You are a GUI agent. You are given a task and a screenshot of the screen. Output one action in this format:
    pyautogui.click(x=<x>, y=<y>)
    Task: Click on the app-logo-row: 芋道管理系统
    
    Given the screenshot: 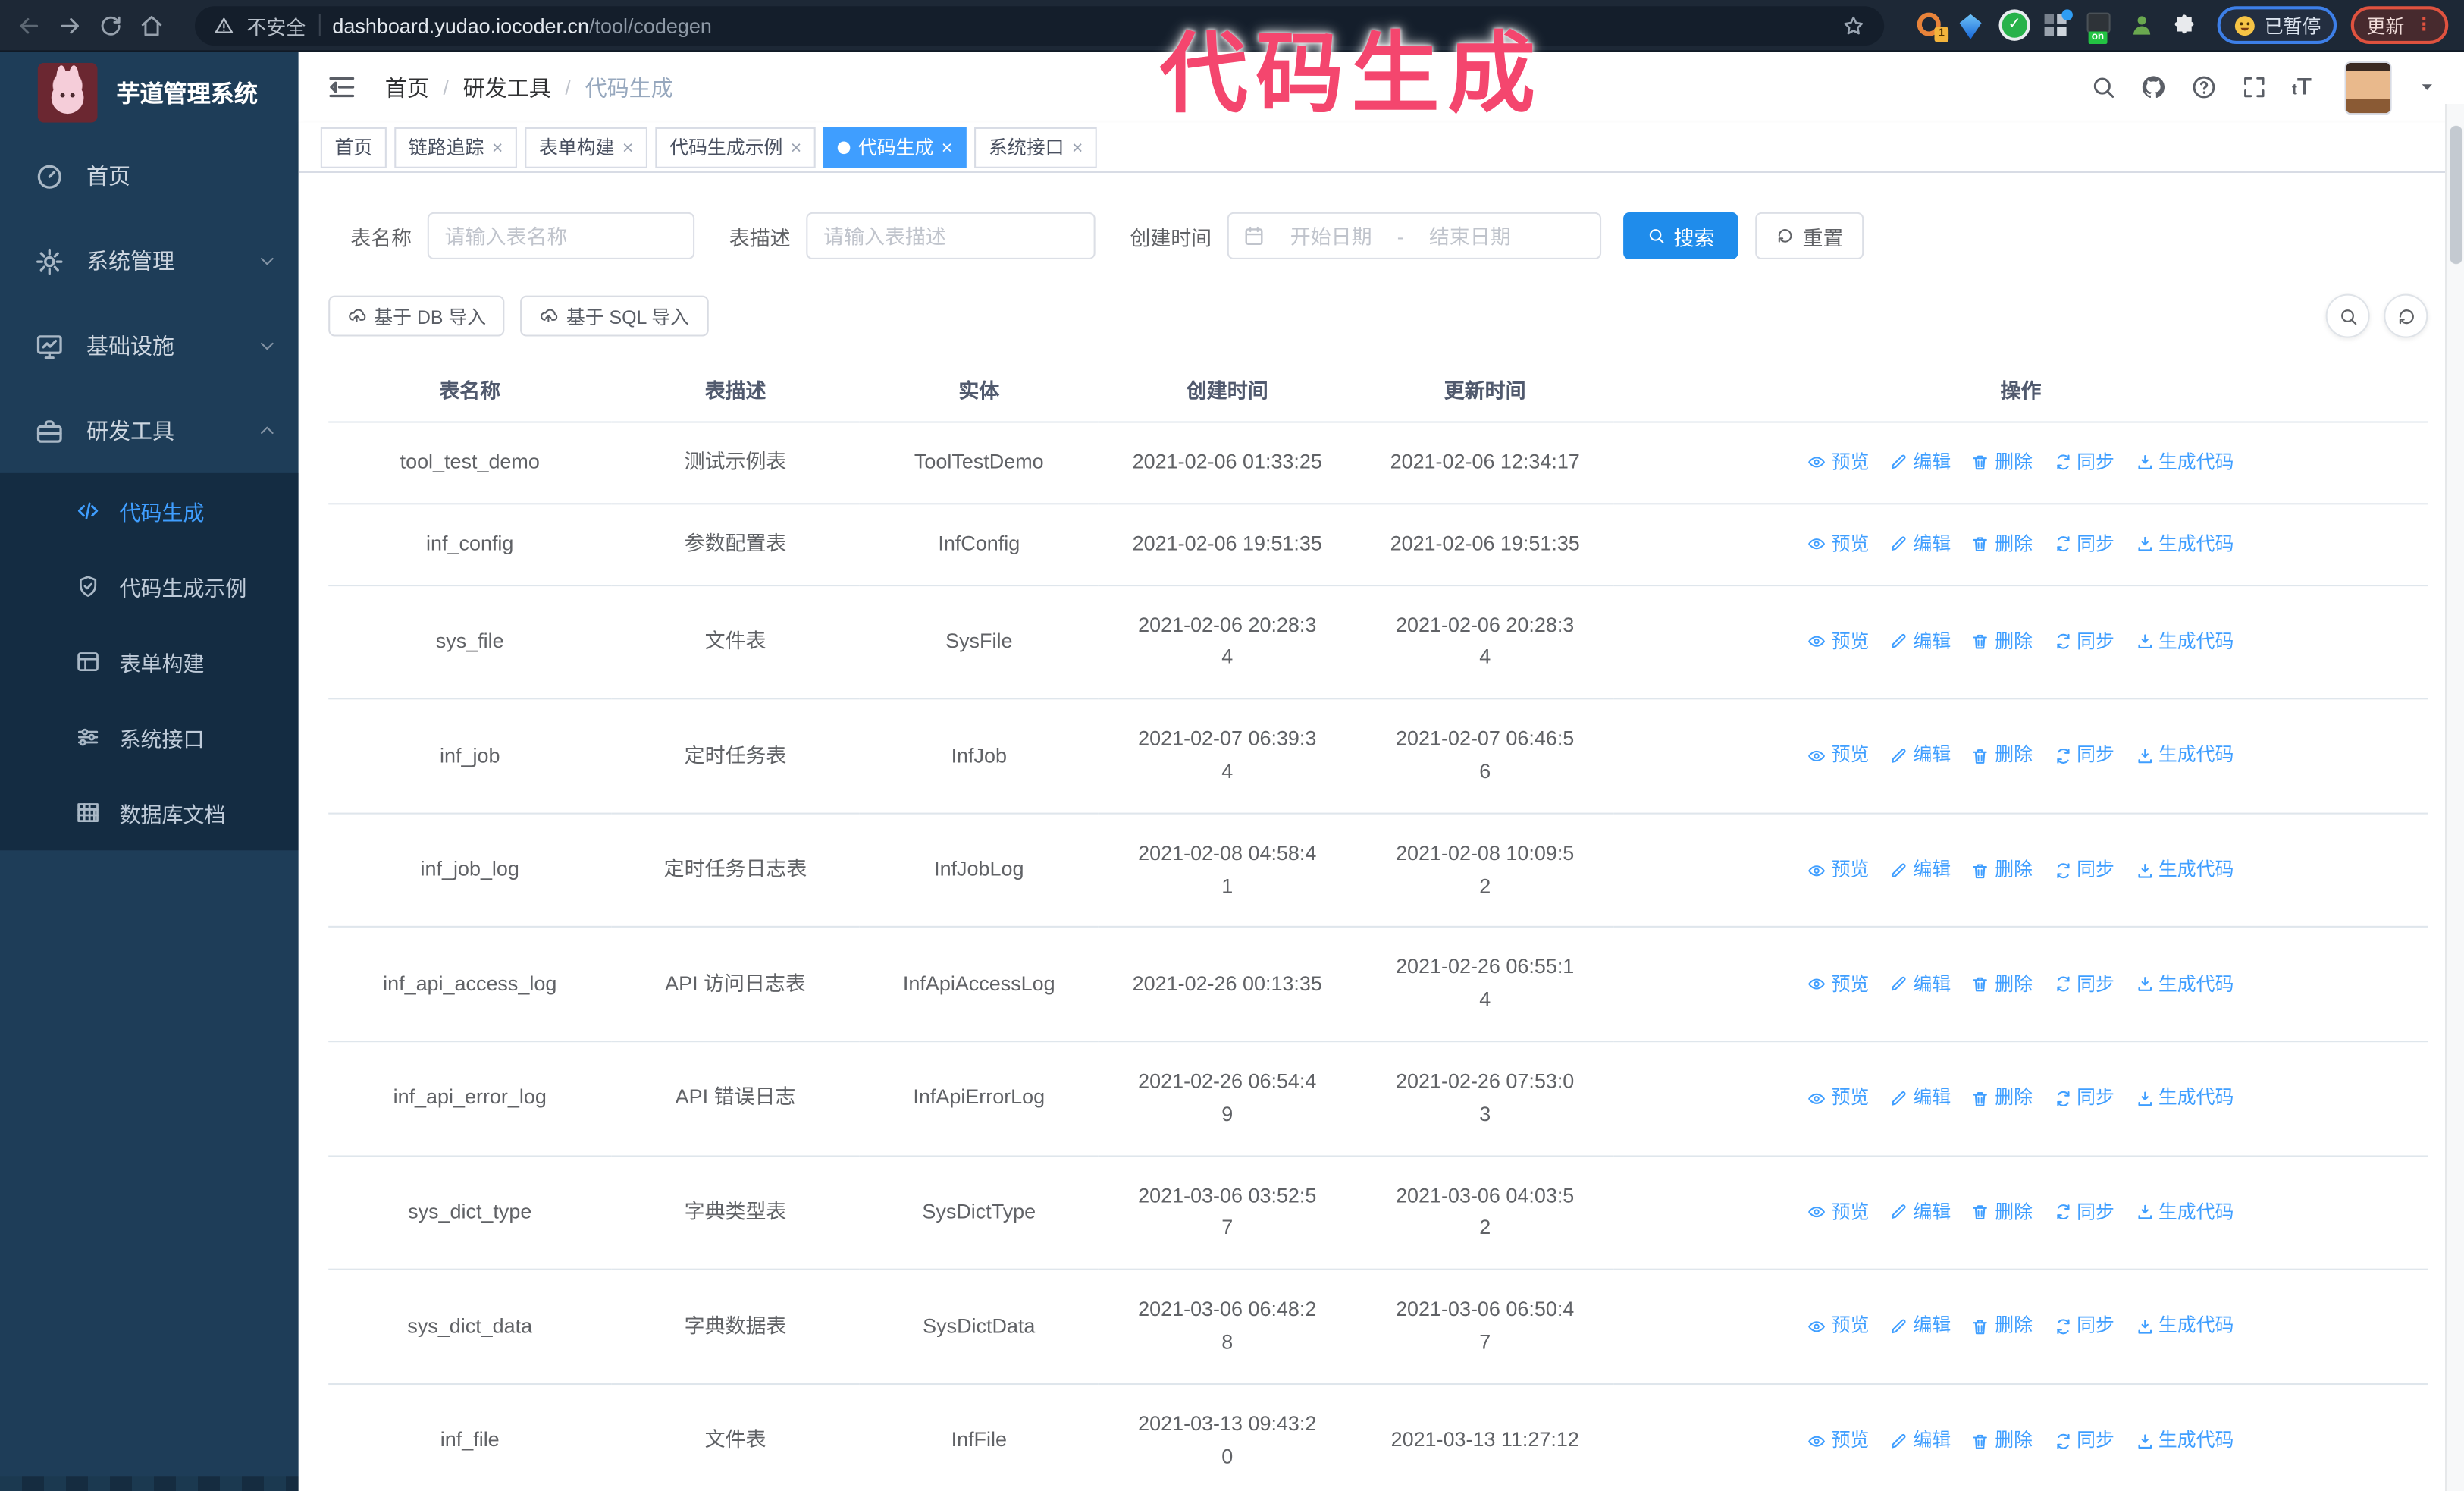 What is the action you would take?
    pyautogui.click(x=150, y=92)
    